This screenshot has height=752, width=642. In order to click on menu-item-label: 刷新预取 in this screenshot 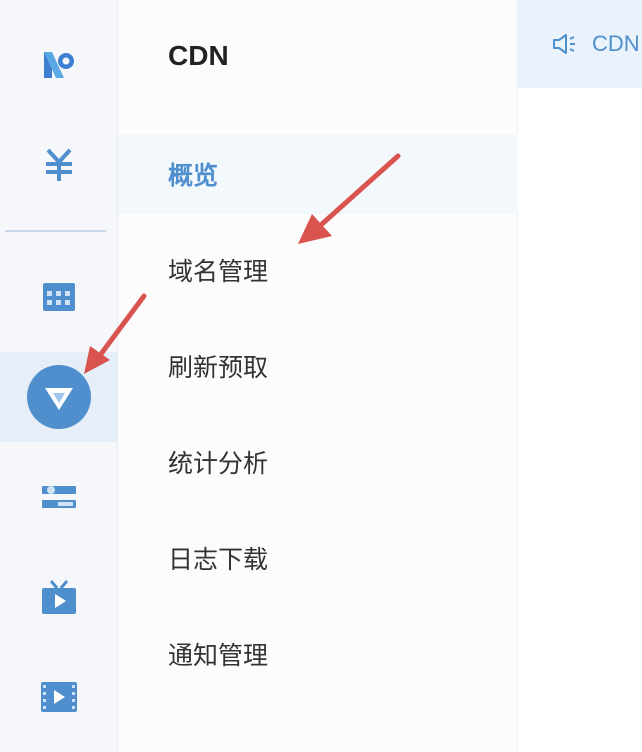, I will do `click(218, 367)`.